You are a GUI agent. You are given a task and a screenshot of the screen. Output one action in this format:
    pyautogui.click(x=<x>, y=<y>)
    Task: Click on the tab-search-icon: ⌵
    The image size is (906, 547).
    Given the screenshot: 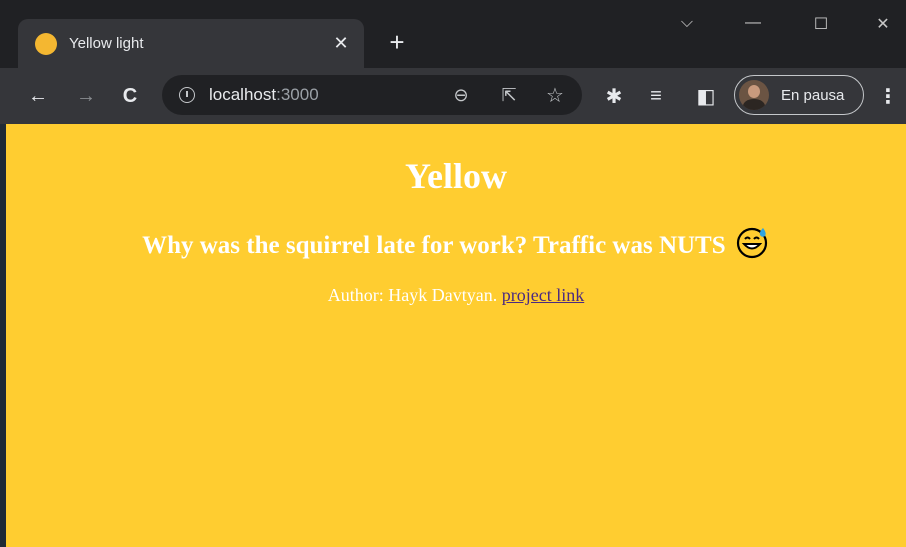 What is the action you would take?
    pyautogui.click(x=687, y=23)
    